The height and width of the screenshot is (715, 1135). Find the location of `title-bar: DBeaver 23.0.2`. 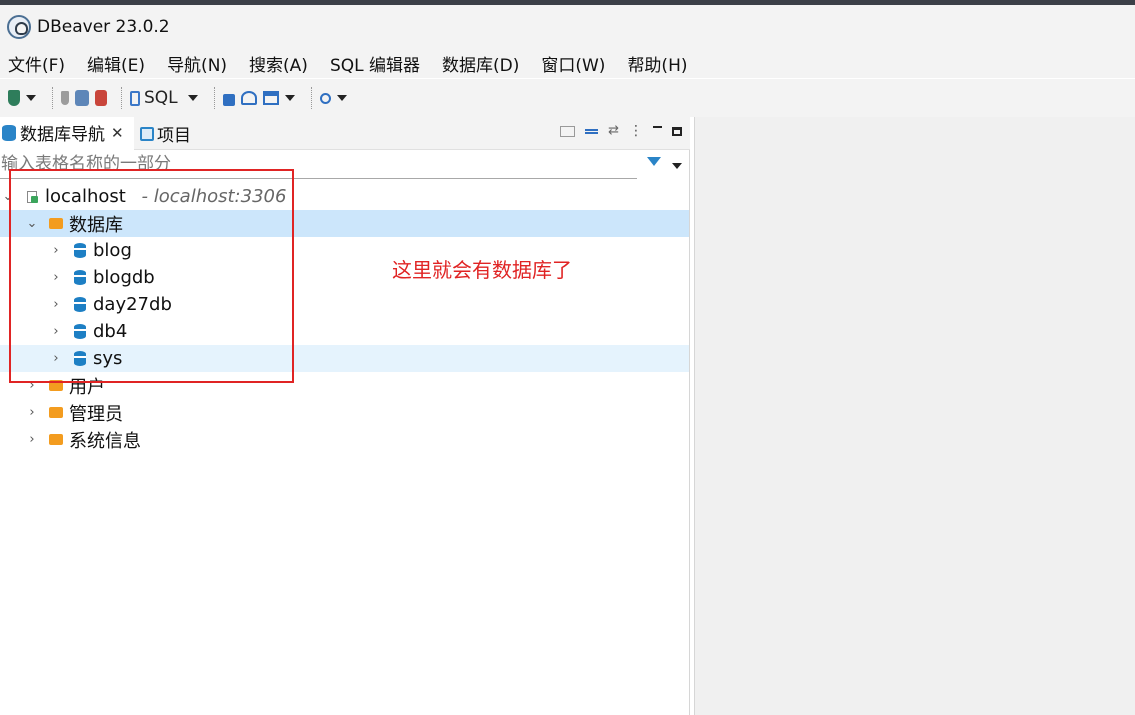

title-bar: DBeaver 23.0.2 is located at coordinates (567, 26).